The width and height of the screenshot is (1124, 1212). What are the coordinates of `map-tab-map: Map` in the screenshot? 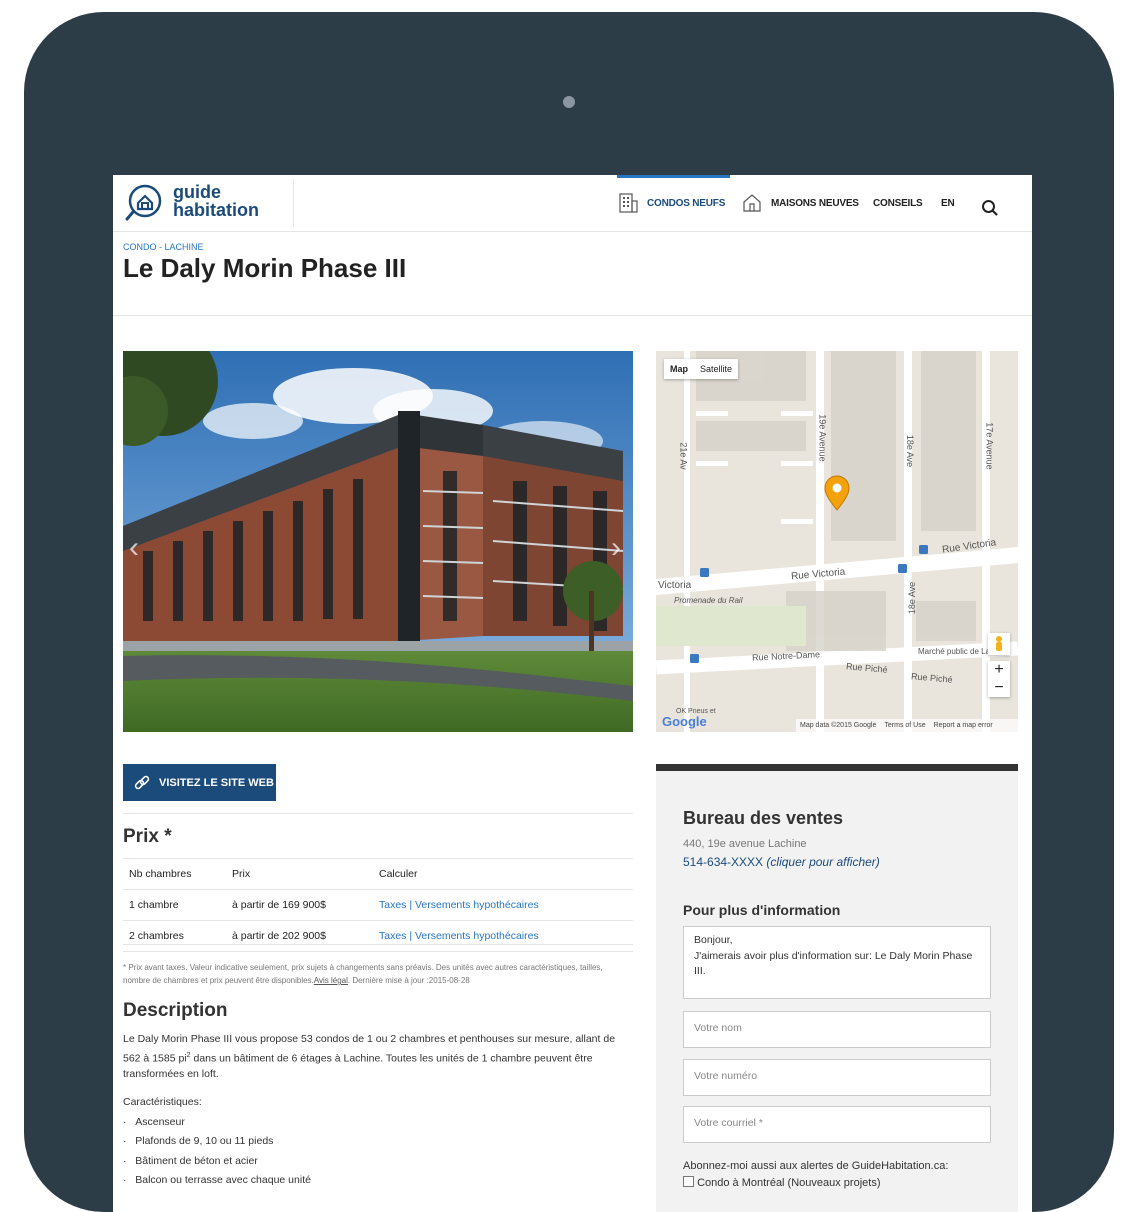 It's located at (679, 369).